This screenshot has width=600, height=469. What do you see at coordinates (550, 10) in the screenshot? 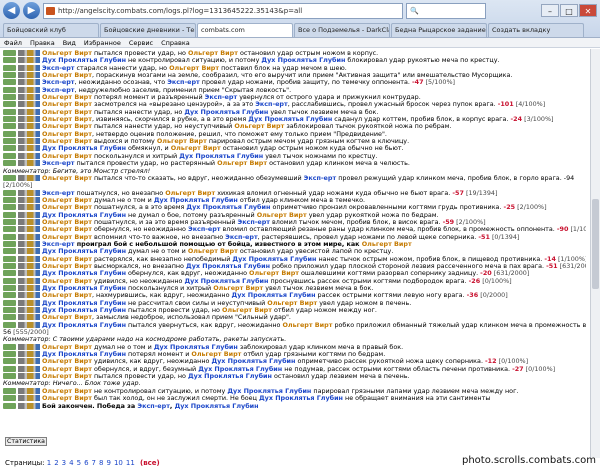
I see `minimize-icon: –` at bounding box center [550, 10].